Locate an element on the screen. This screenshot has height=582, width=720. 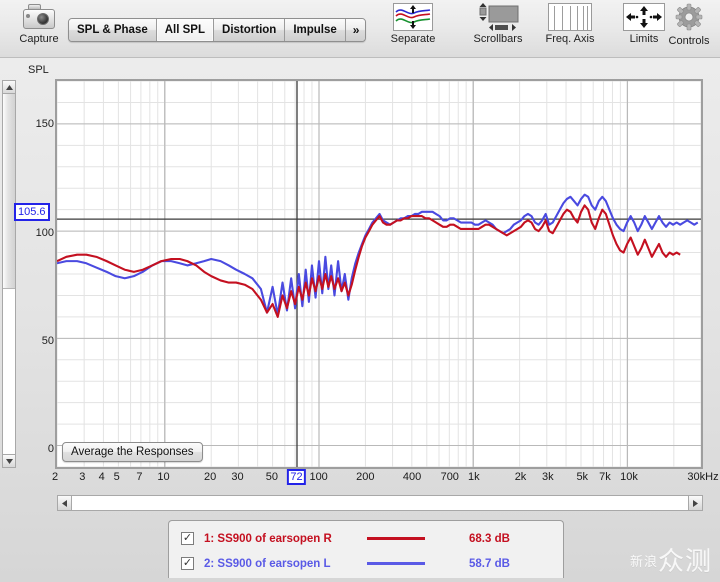
y-tick-100: 100 is located at coordinates (44, 232).